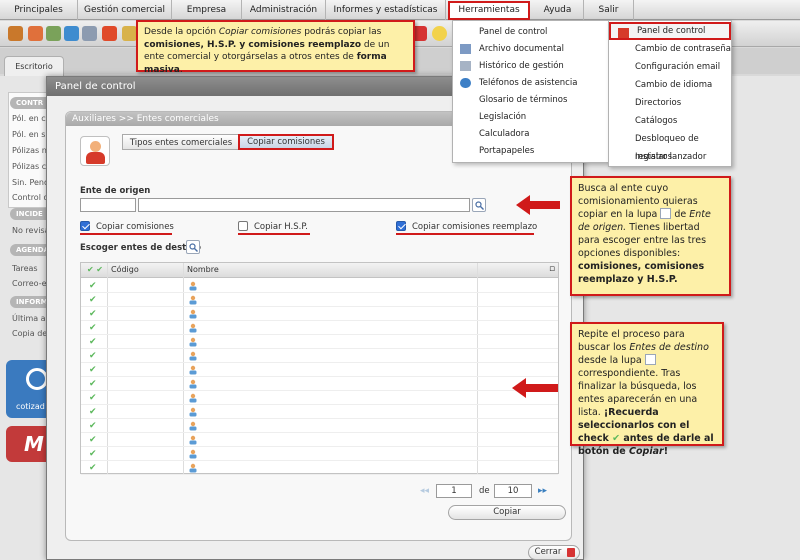  I want to click on menu-item-label: Portapapeles, so click(507, 151).